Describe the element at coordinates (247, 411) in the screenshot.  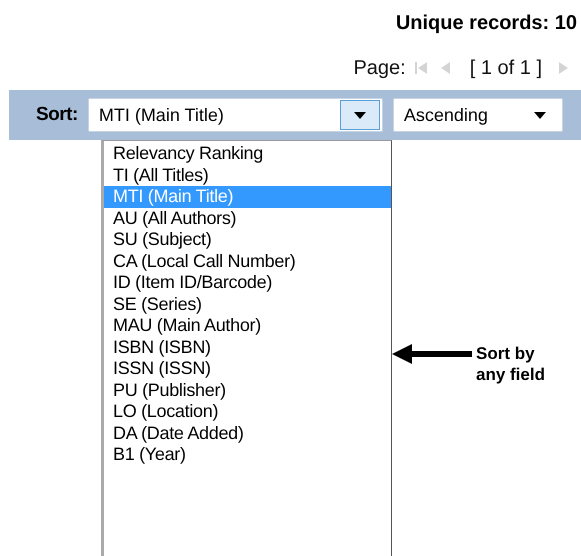
I see `dropdown-option: LO (Location)` at that location.